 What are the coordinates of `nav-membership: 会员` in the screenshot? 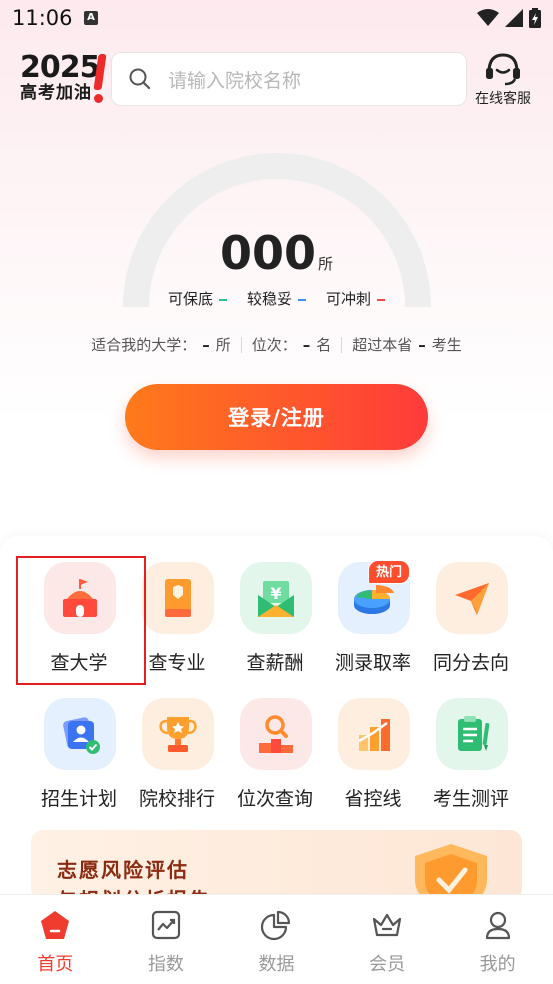 It's located at (387, 939).